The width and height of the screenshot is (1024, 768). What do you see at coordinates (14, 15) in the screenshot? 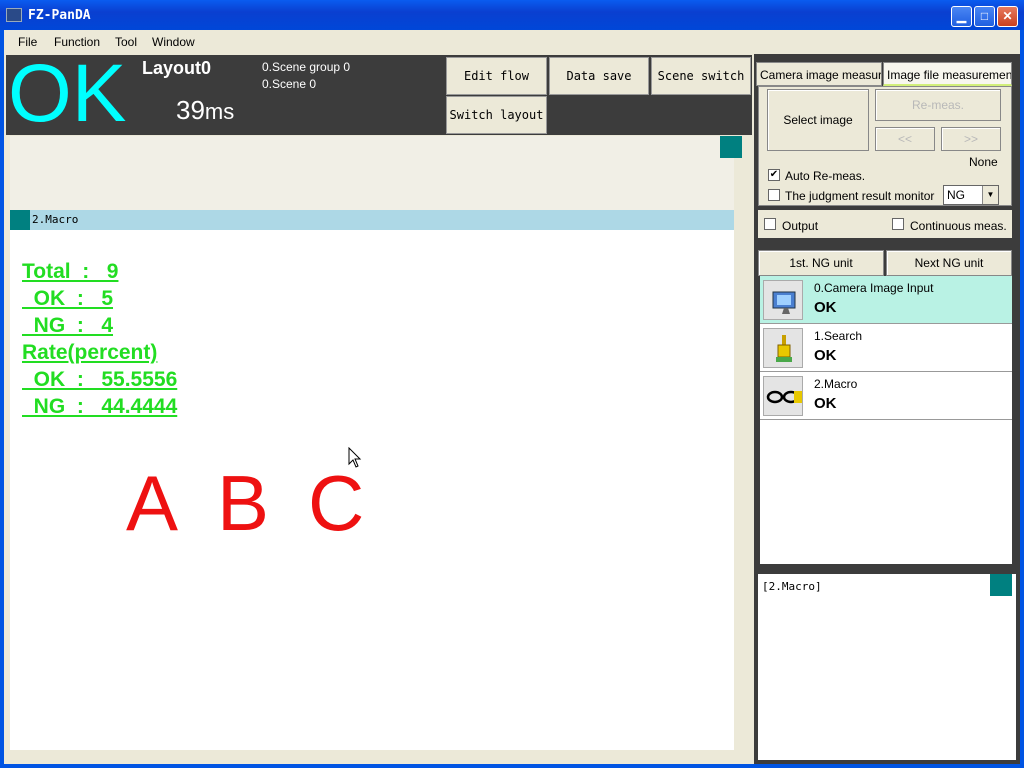
I see `app-icon` at bounding box center [14, 15].